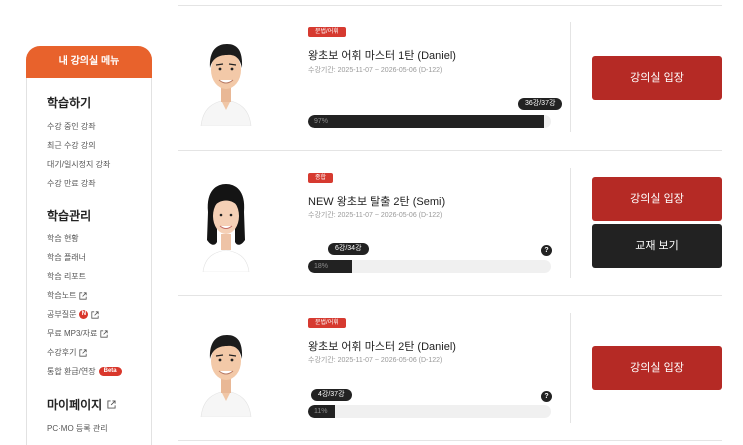 The image size is (743, 445). I want to click on sidebar-header: 내 강의실 메뉴, so click(89, 62).